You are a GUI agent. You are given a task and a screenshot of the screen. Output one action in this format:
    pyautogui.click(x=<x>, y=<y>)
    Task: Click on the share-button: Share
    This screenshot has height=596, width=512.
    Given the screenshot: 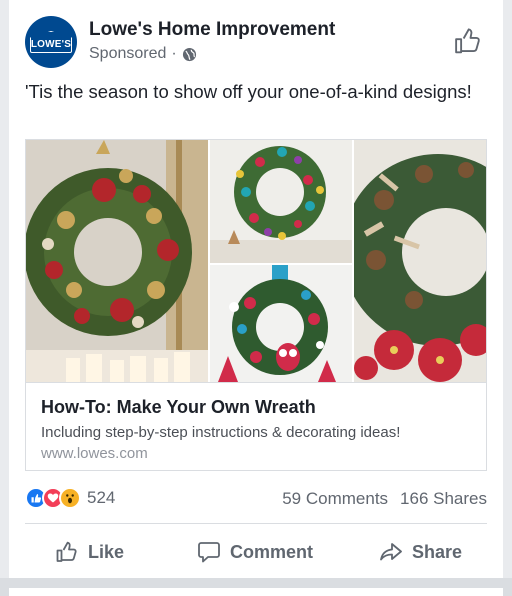 What is the action you would take?
    pyautogui.click(x=420, y=552)
    